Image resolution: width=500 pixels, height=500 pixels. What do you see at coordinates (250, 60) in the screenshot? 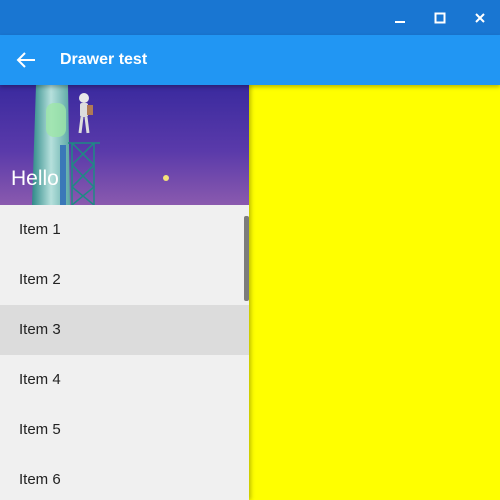
I see `app-bar: Drawer test` at bounding box center [250, 60].